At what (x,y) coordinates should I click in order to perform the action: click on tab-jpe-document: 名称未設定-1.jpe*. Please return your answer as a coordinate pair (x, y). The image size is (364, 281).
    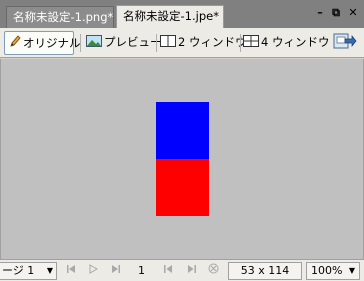
    Looking at the image, I should click on (170, 17).